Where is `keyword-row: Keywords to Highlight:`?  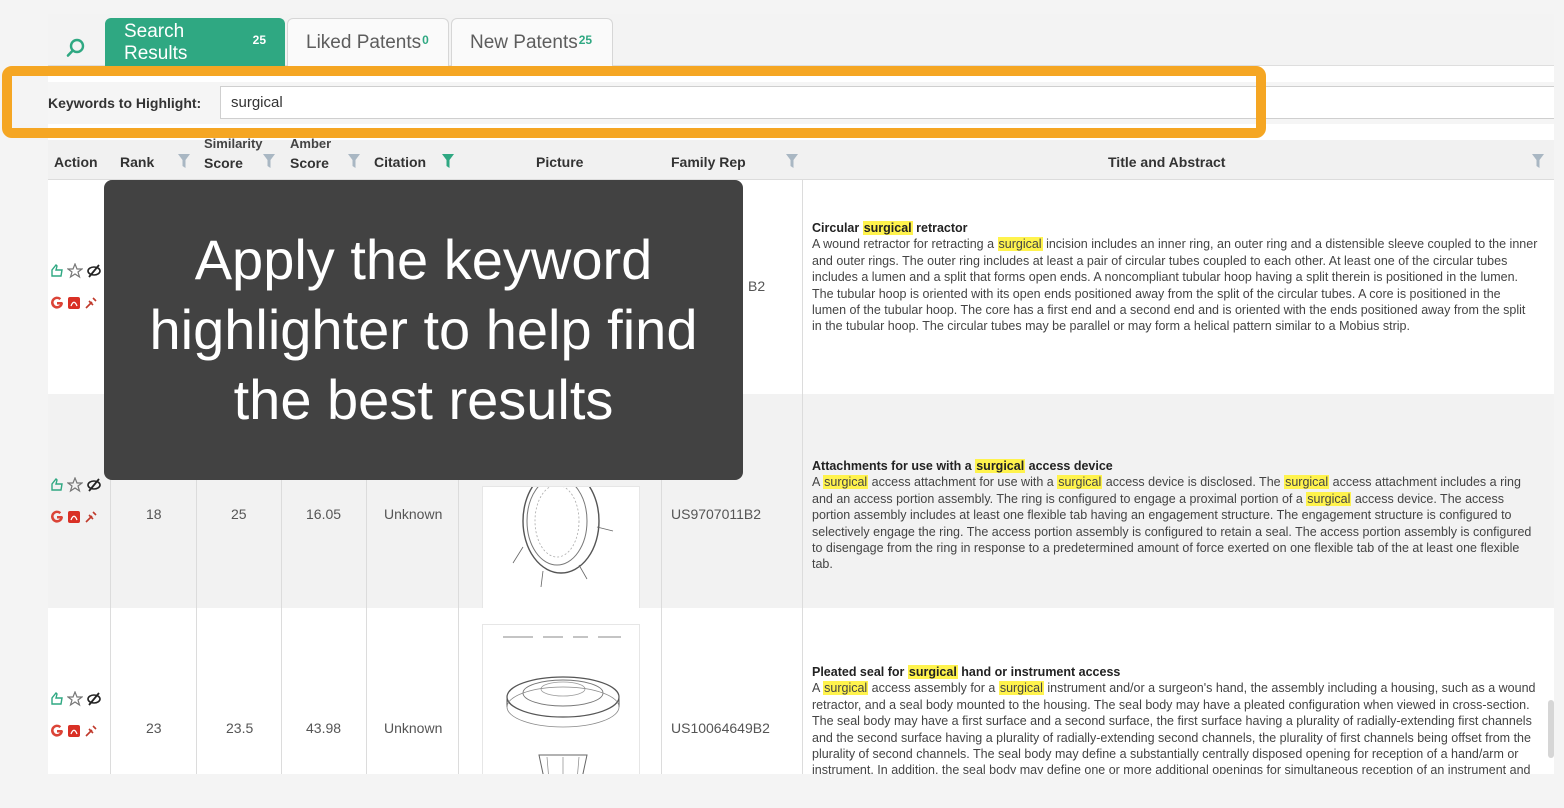
keyword-row: Keywords to Highlight: is located at coordinates (801, 103).